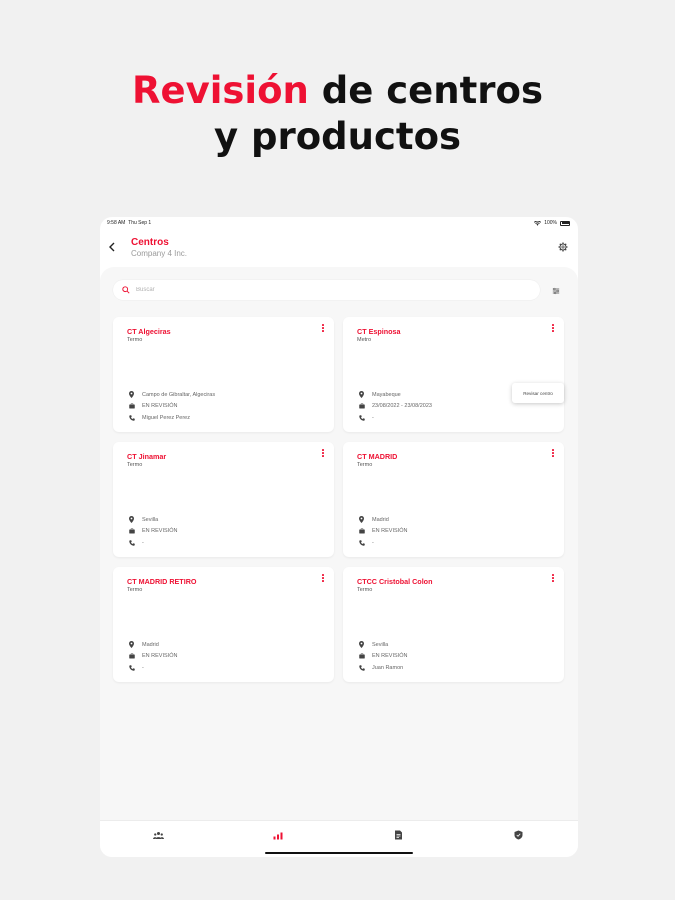 Image resolution: width=675 pixels, height=900 pixels. I want to click on chart-icon, so click(278, 835).